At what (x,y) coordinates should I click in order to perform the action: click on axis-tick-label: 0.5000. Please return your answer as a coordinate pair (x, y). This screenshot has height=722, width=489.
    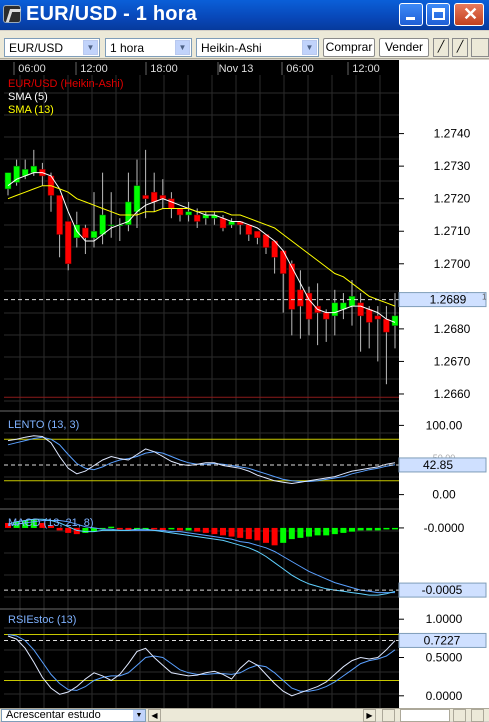
    Looking at the image, I should click on (444, 658).